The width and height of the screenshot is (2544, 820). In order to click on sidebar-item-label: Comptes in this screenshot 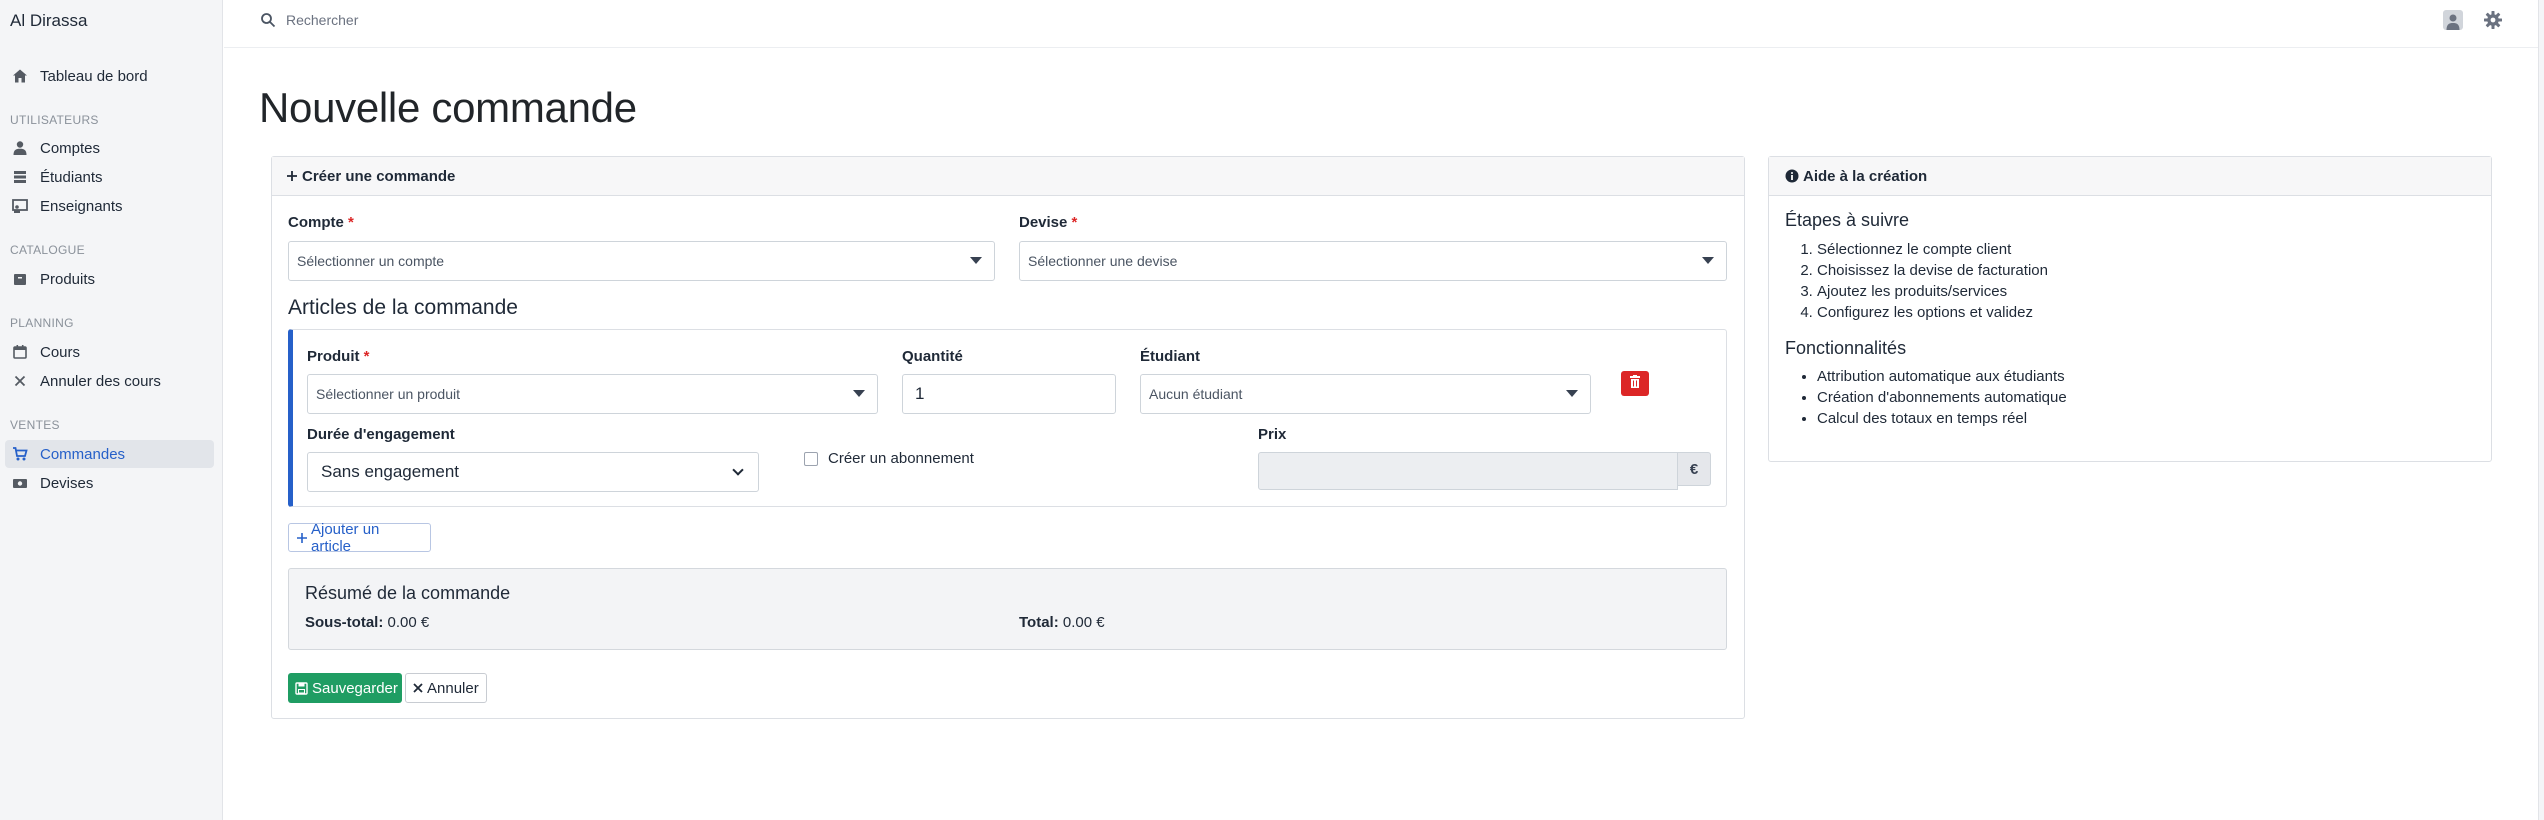, I will do `click(70, 148)`.